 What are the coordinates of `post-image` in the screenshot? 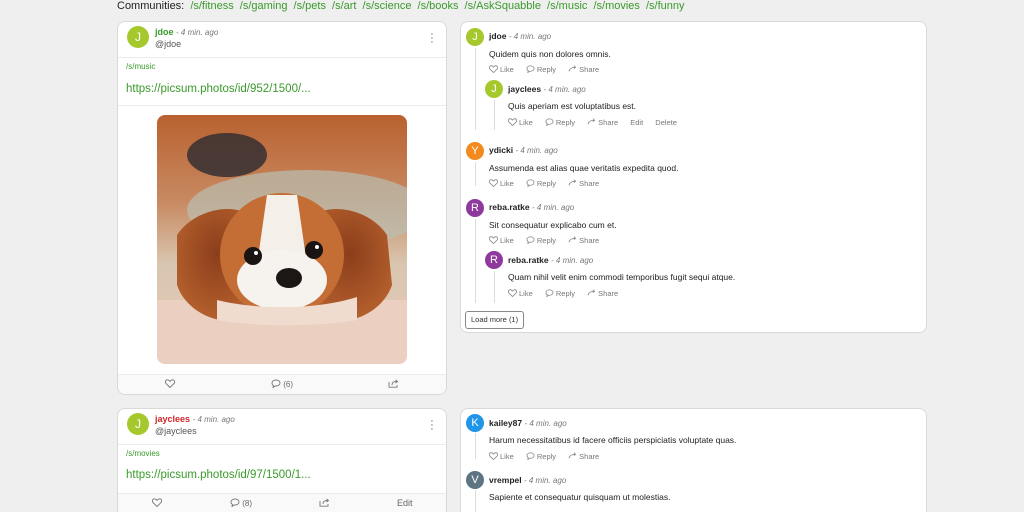 It's located at (282, 239).